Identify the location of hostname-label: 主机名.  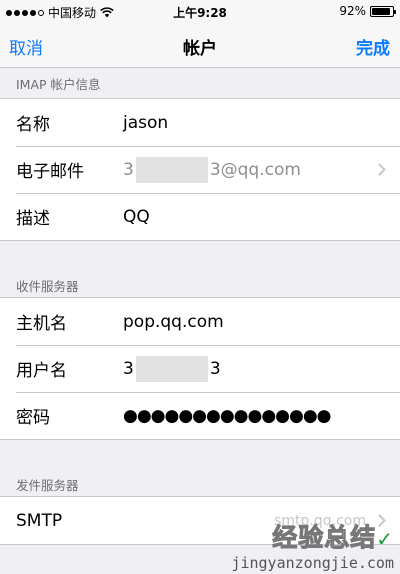
(41, 324).